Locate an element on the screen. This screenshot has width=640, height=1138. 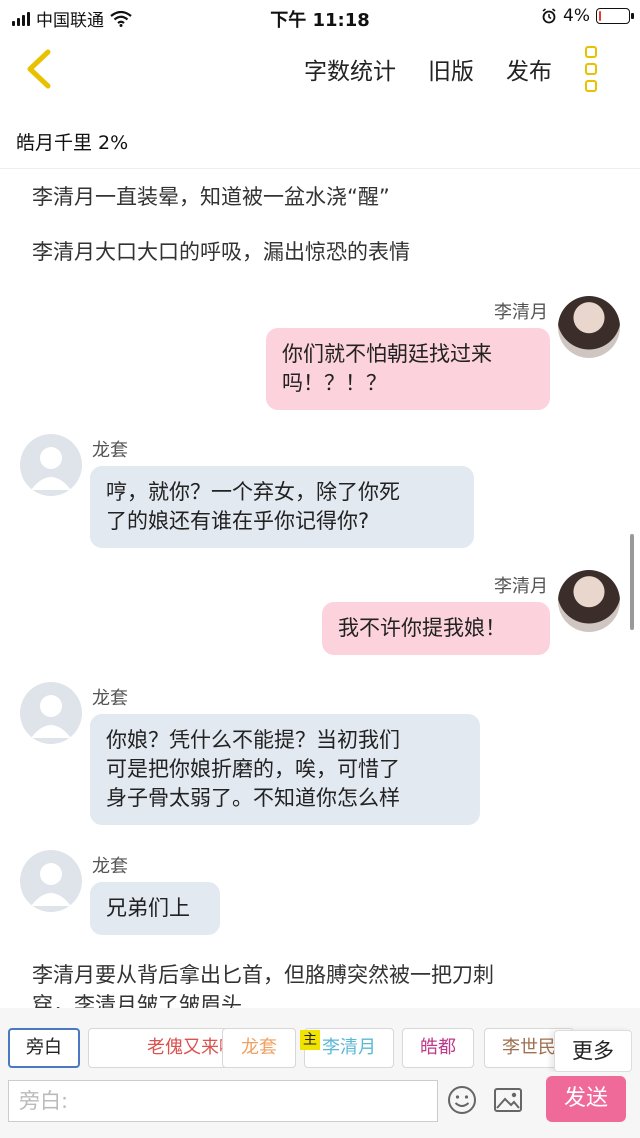
input-bar: 发送 is located at coordinates (320, 1105).